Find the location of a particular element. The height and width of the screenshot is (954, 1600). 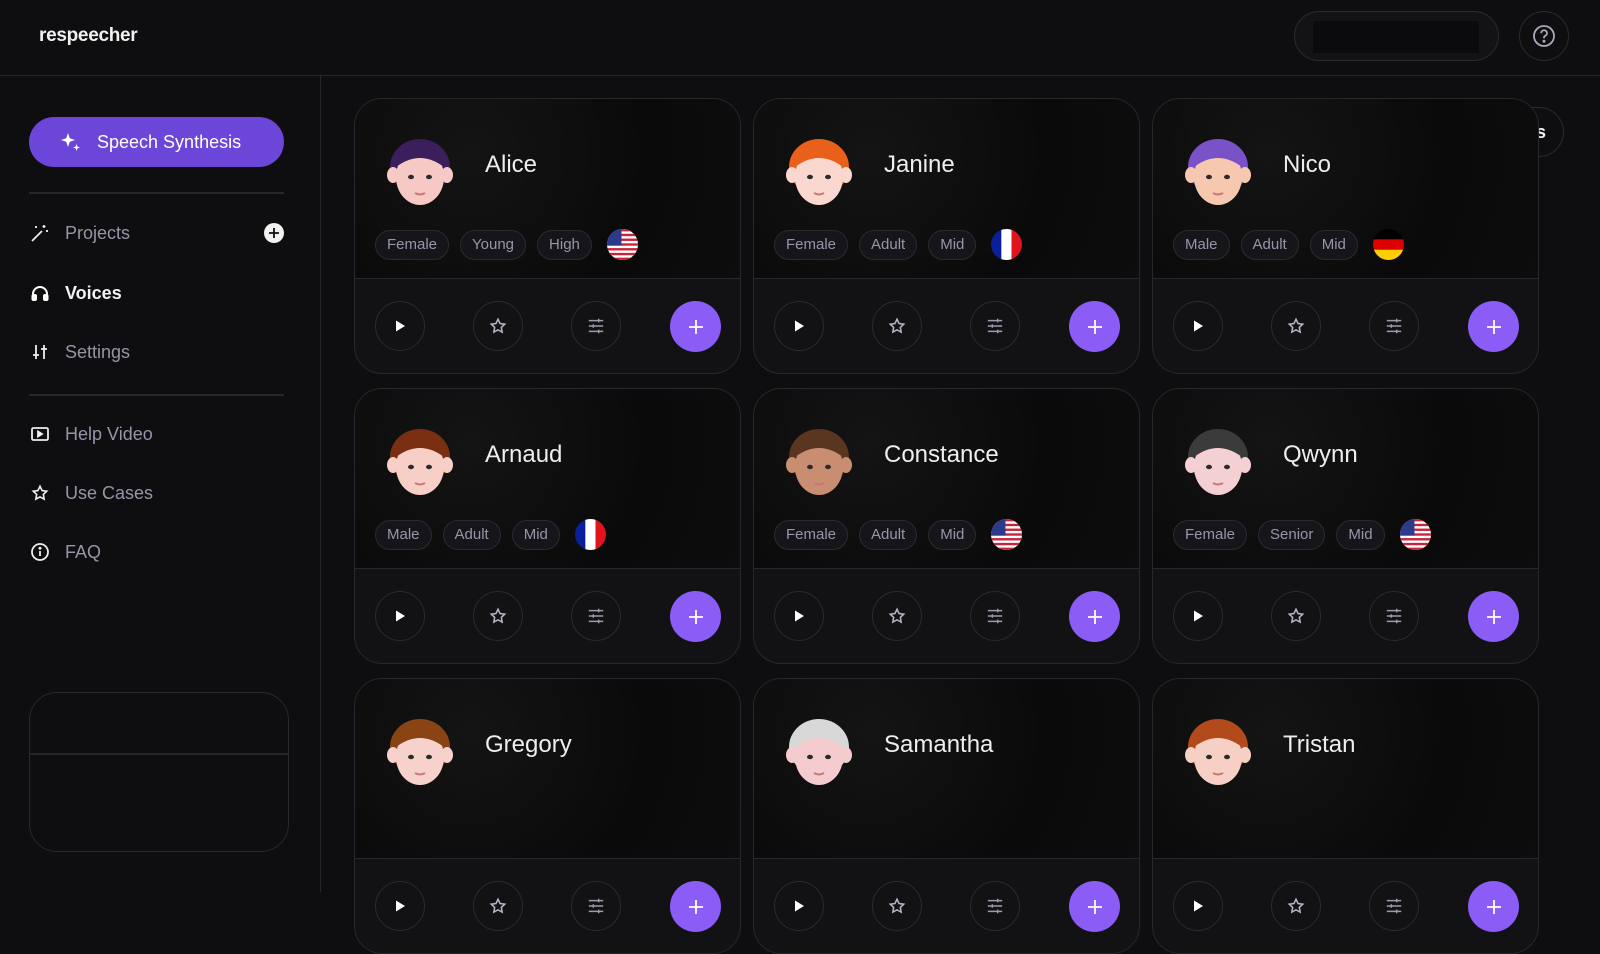

sidebar-item-help-video: Help Video is located at coordinates (156, 434).